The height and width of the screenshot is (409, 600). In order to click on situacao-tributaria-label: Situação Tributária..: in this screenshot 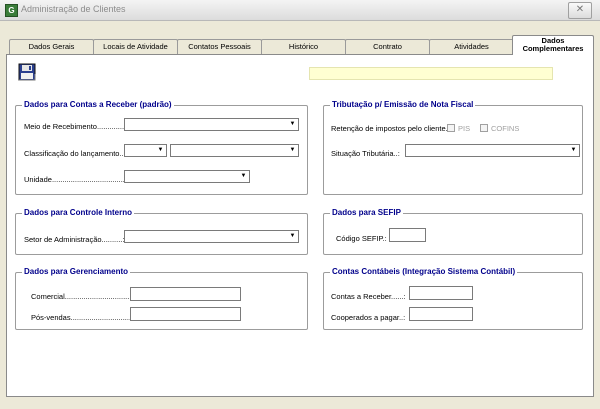, I will do `click(365, 153)`.